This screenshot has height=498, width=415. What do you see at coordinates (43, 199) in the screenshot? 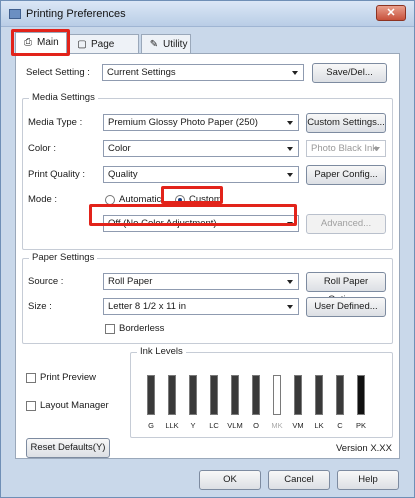
I see `mode-label: Mode :` at bounding box center [43, 199].